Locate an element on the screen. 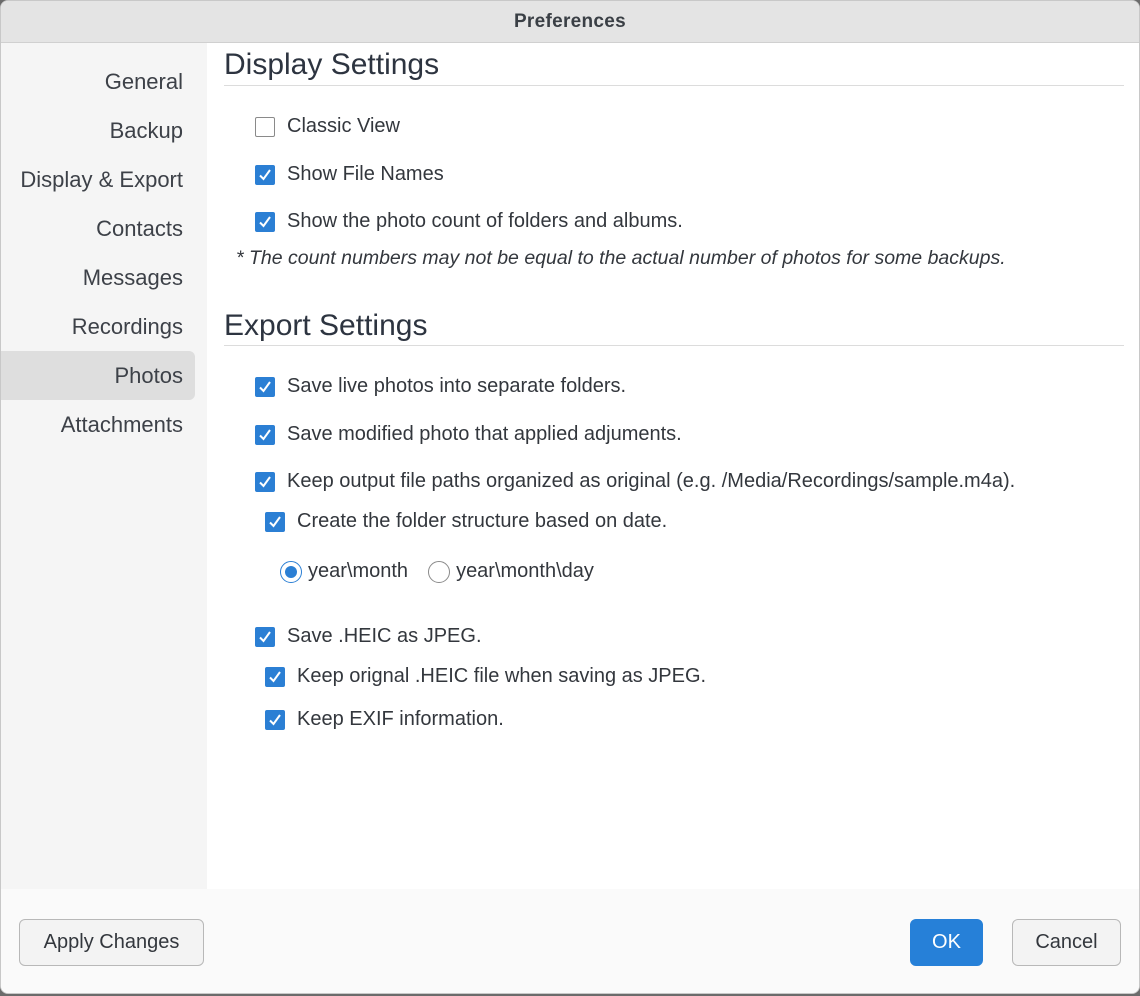  save-modified-photo-checkbox is located at coordinates (265, 434).